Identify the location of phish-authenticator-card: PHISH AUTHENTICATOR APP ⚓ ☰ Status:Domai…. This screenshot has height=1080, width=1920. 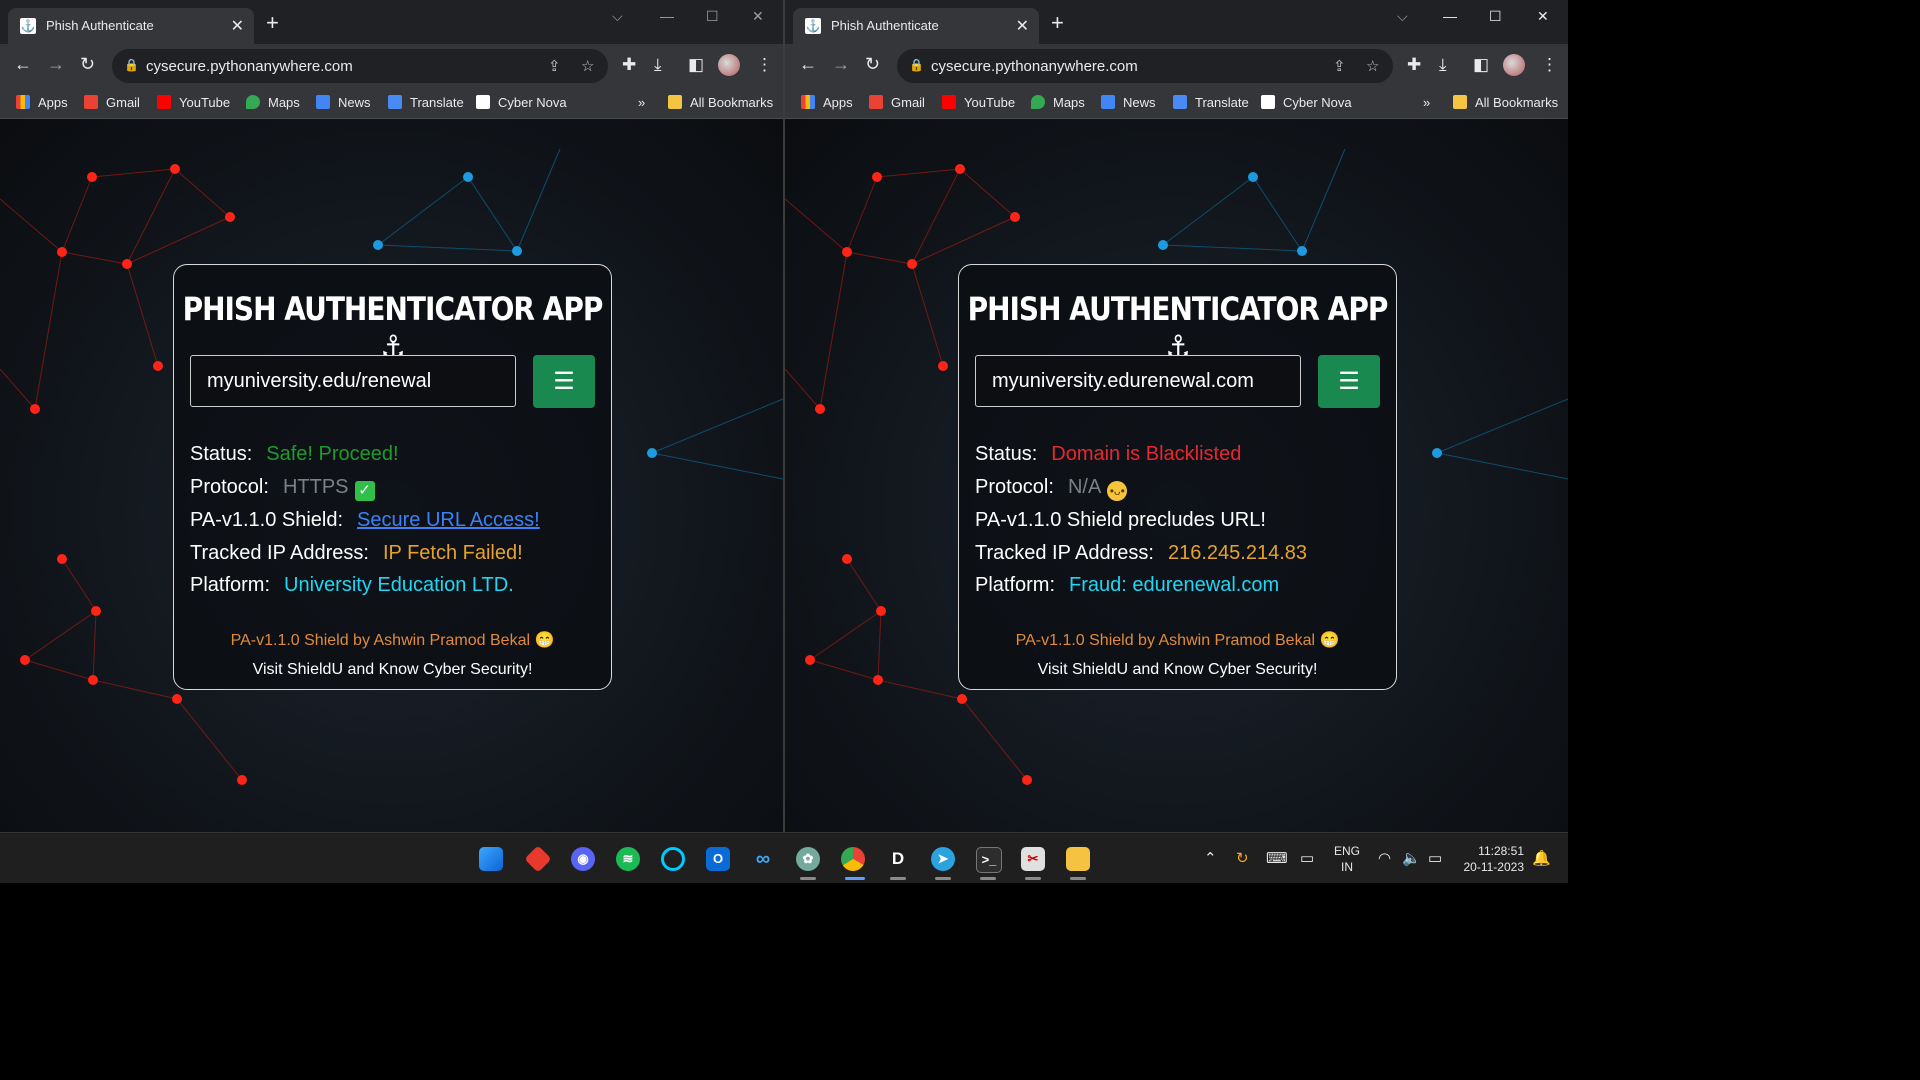
(1177, 477).